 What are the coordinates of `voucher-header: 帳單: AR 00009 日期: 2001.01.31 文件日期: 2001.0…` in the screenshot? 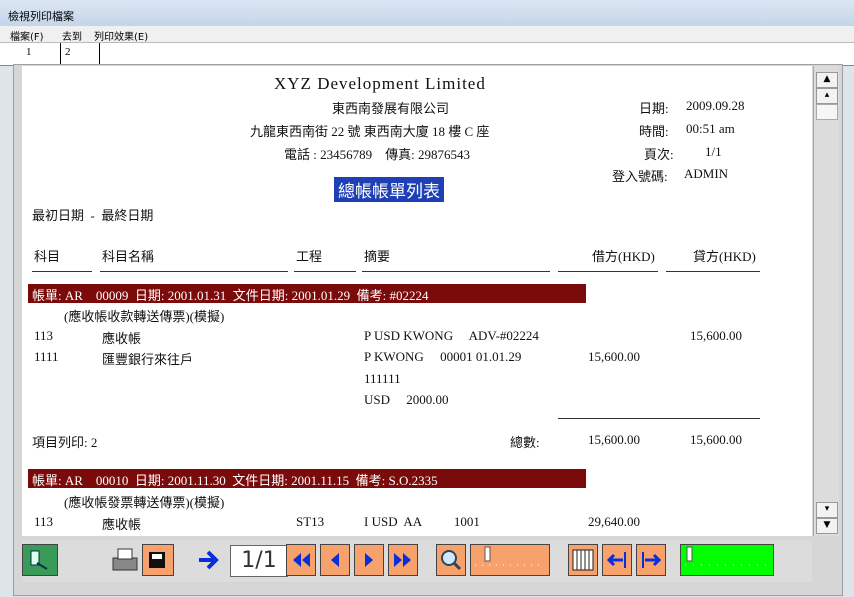 It's located at (230, 295).